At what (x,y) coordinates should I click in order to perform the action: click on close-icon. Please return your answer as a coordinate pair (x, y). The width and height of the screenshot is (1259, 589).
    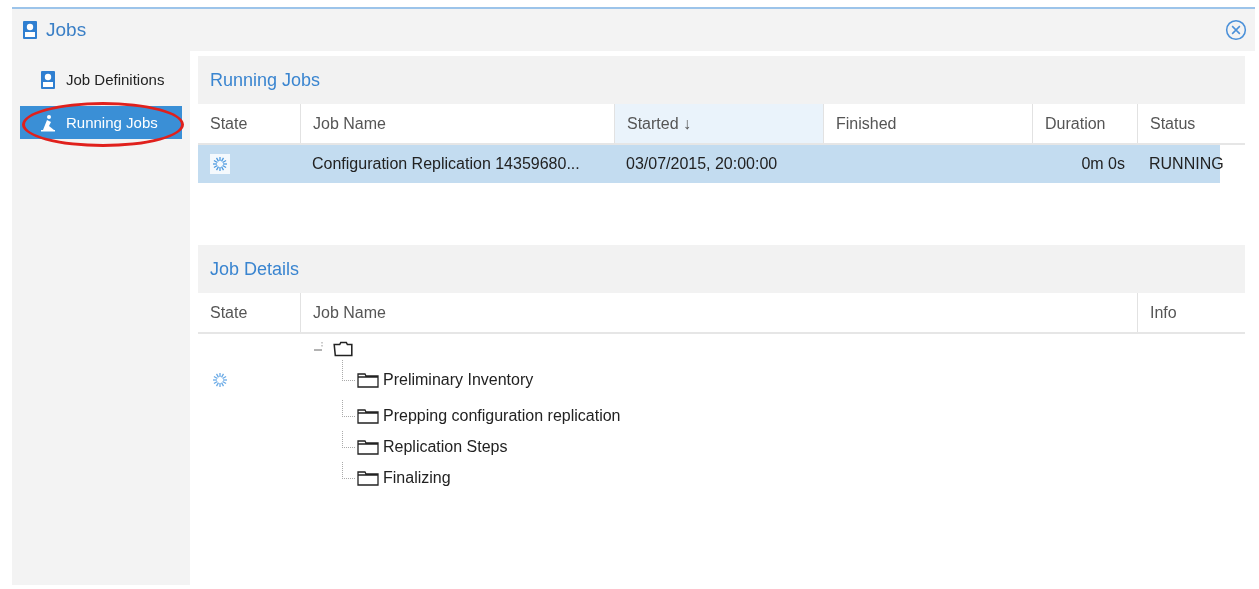
    Looking at the image, I should click on (1236, 30).